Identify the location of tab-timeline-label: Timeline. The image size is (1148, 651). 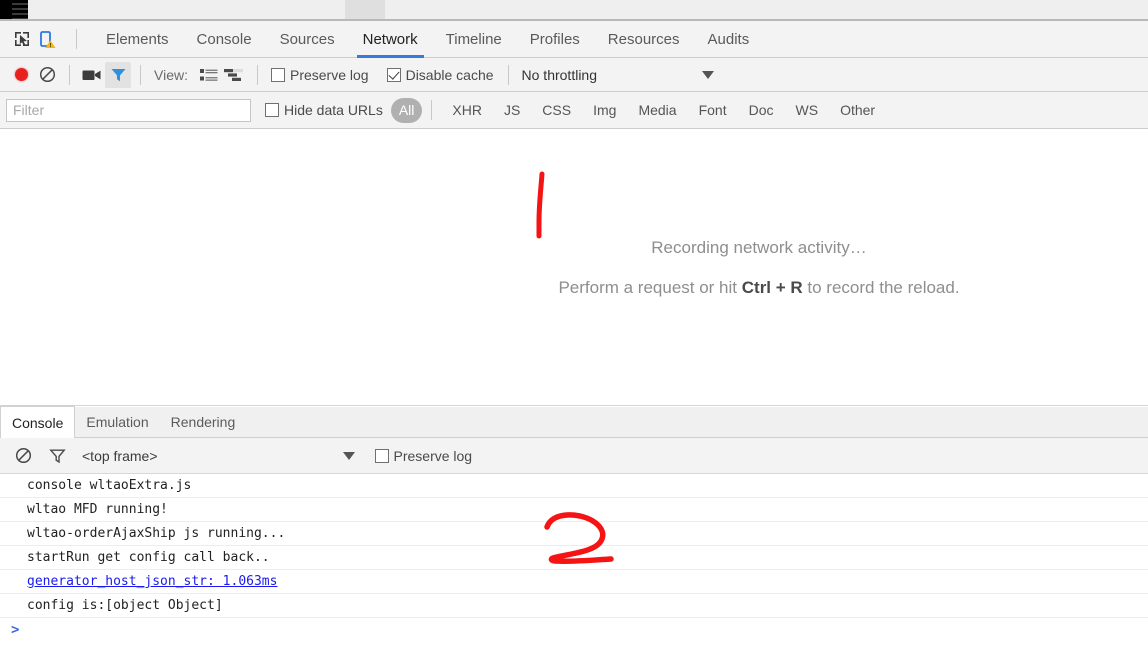
(473, 39).